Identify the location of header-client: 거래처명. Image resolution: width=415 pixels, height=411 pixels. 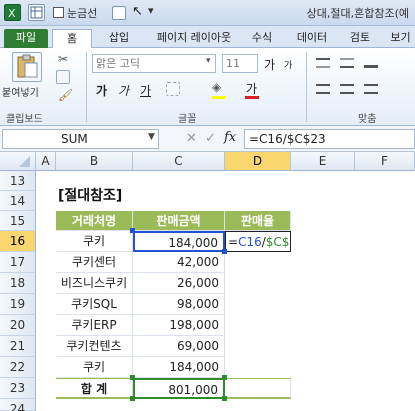
(94, 221).